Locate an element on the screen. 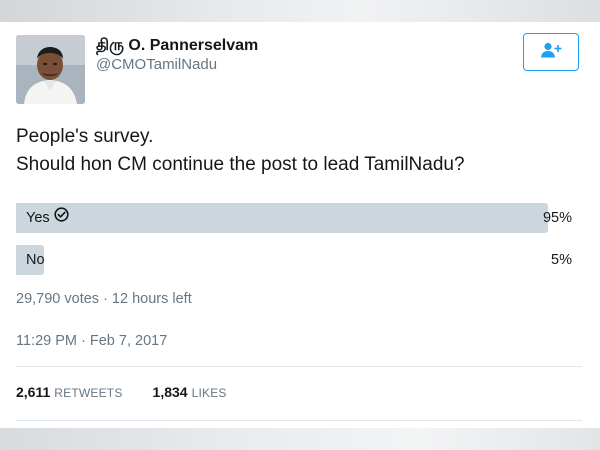 This screenshot has height=450, width=600. poll-label-yes: Yes is located at coordinates (47, 218).